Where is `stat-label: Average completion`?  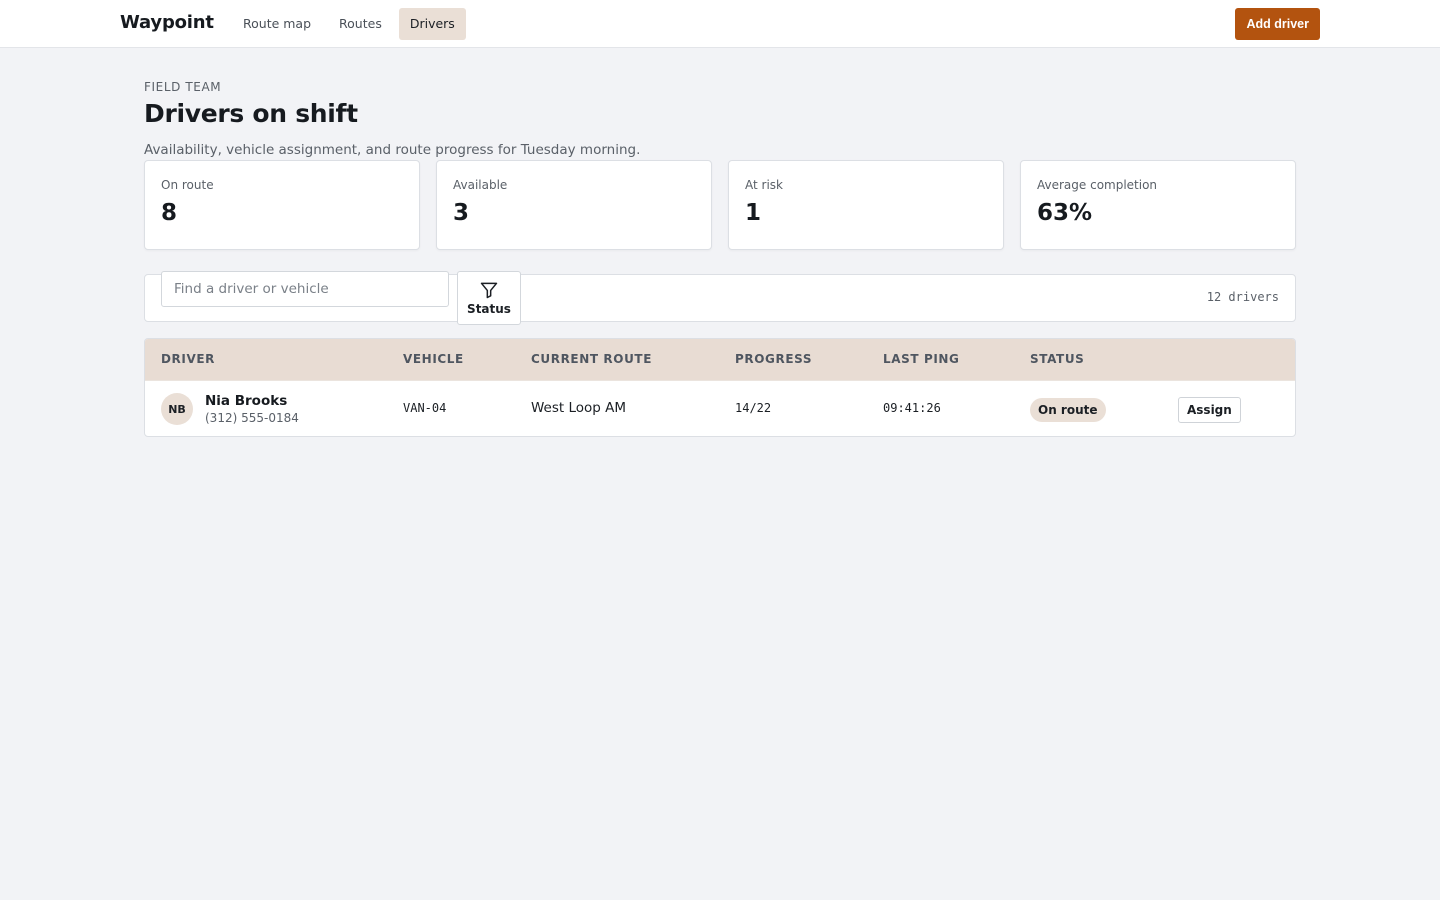
stat-label: Average completion is located at coordinates (1097, 185).